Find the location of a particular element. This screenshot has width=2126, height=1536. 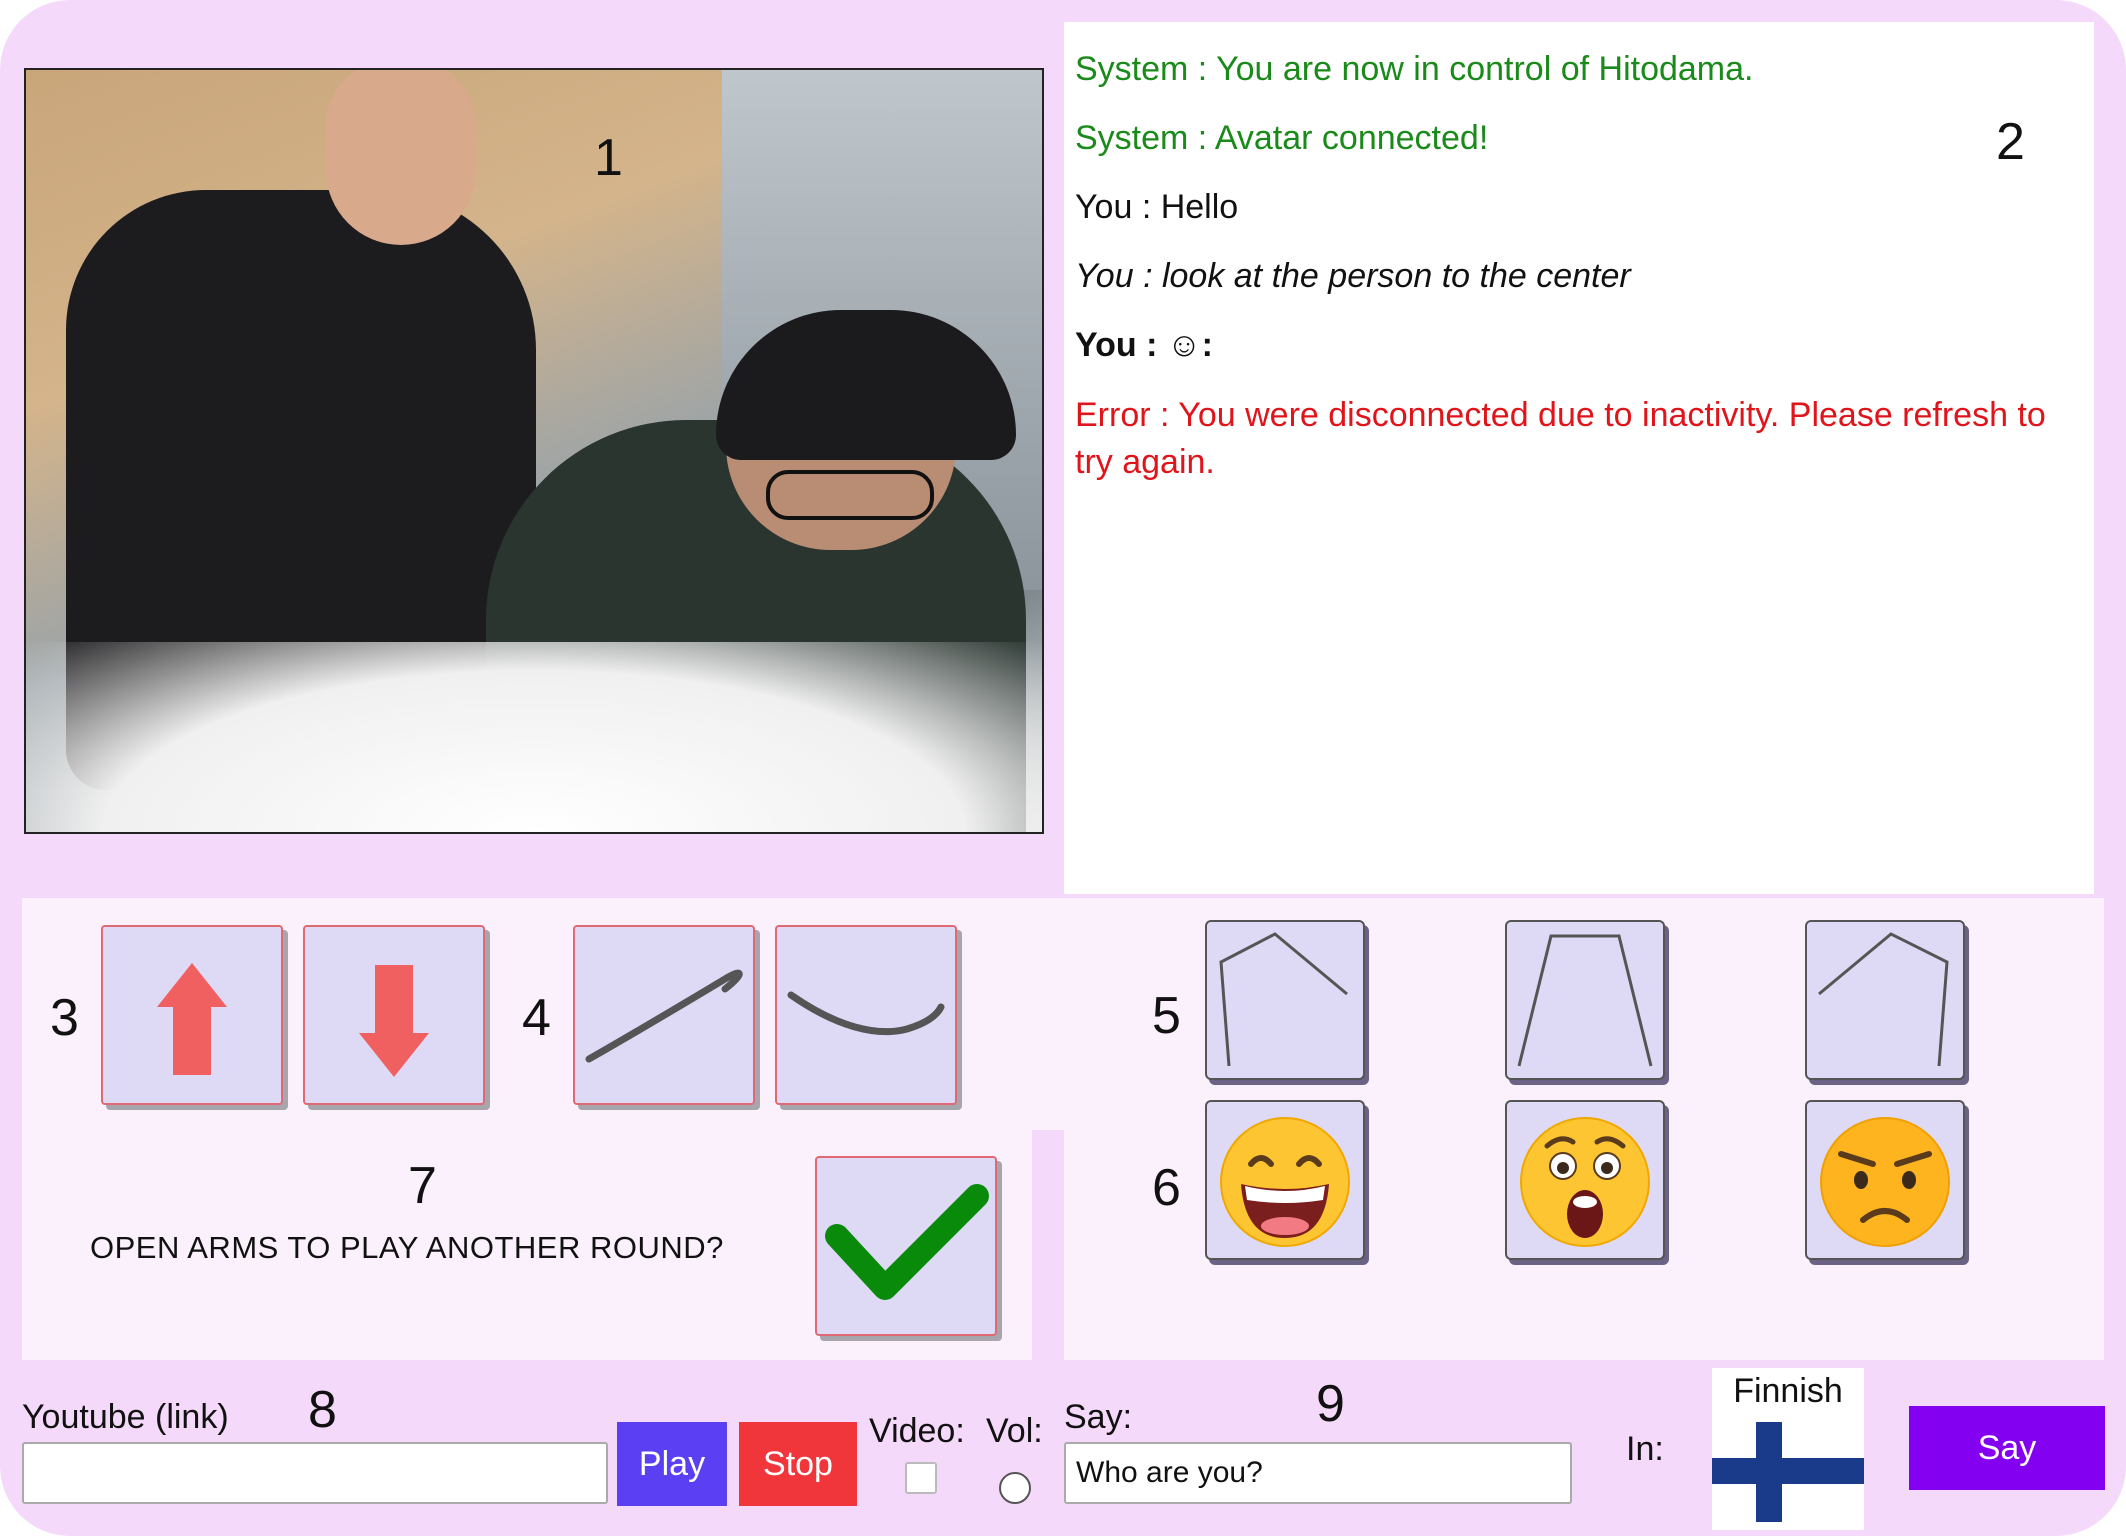

pose-trapezoid-icon is located at coordinates (1585, 1000).